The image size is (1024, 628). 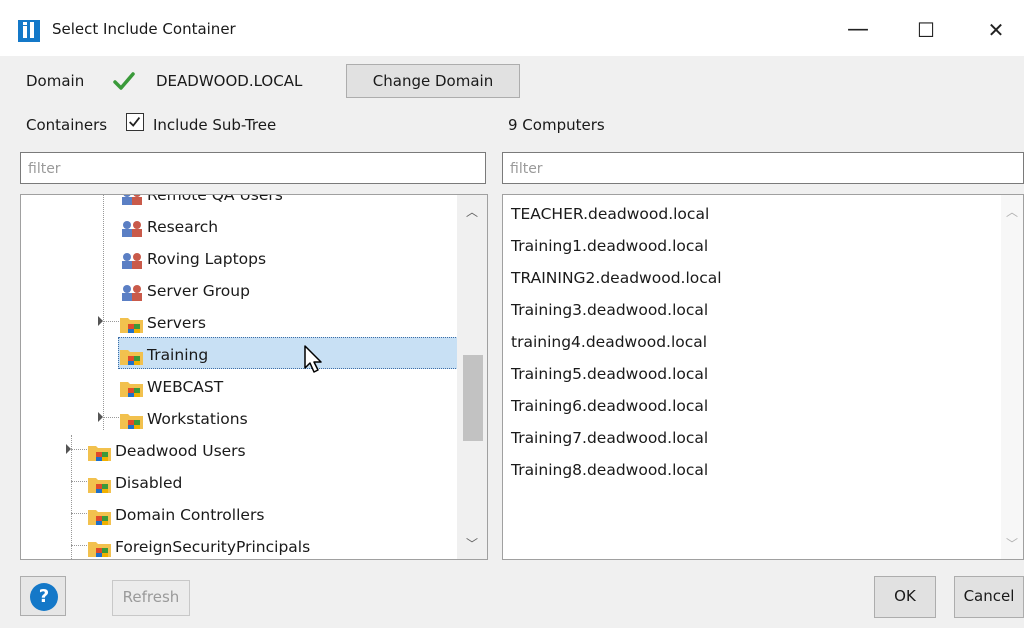 I want to click on include-subtree-checkbox, so click(x=135, y=122).